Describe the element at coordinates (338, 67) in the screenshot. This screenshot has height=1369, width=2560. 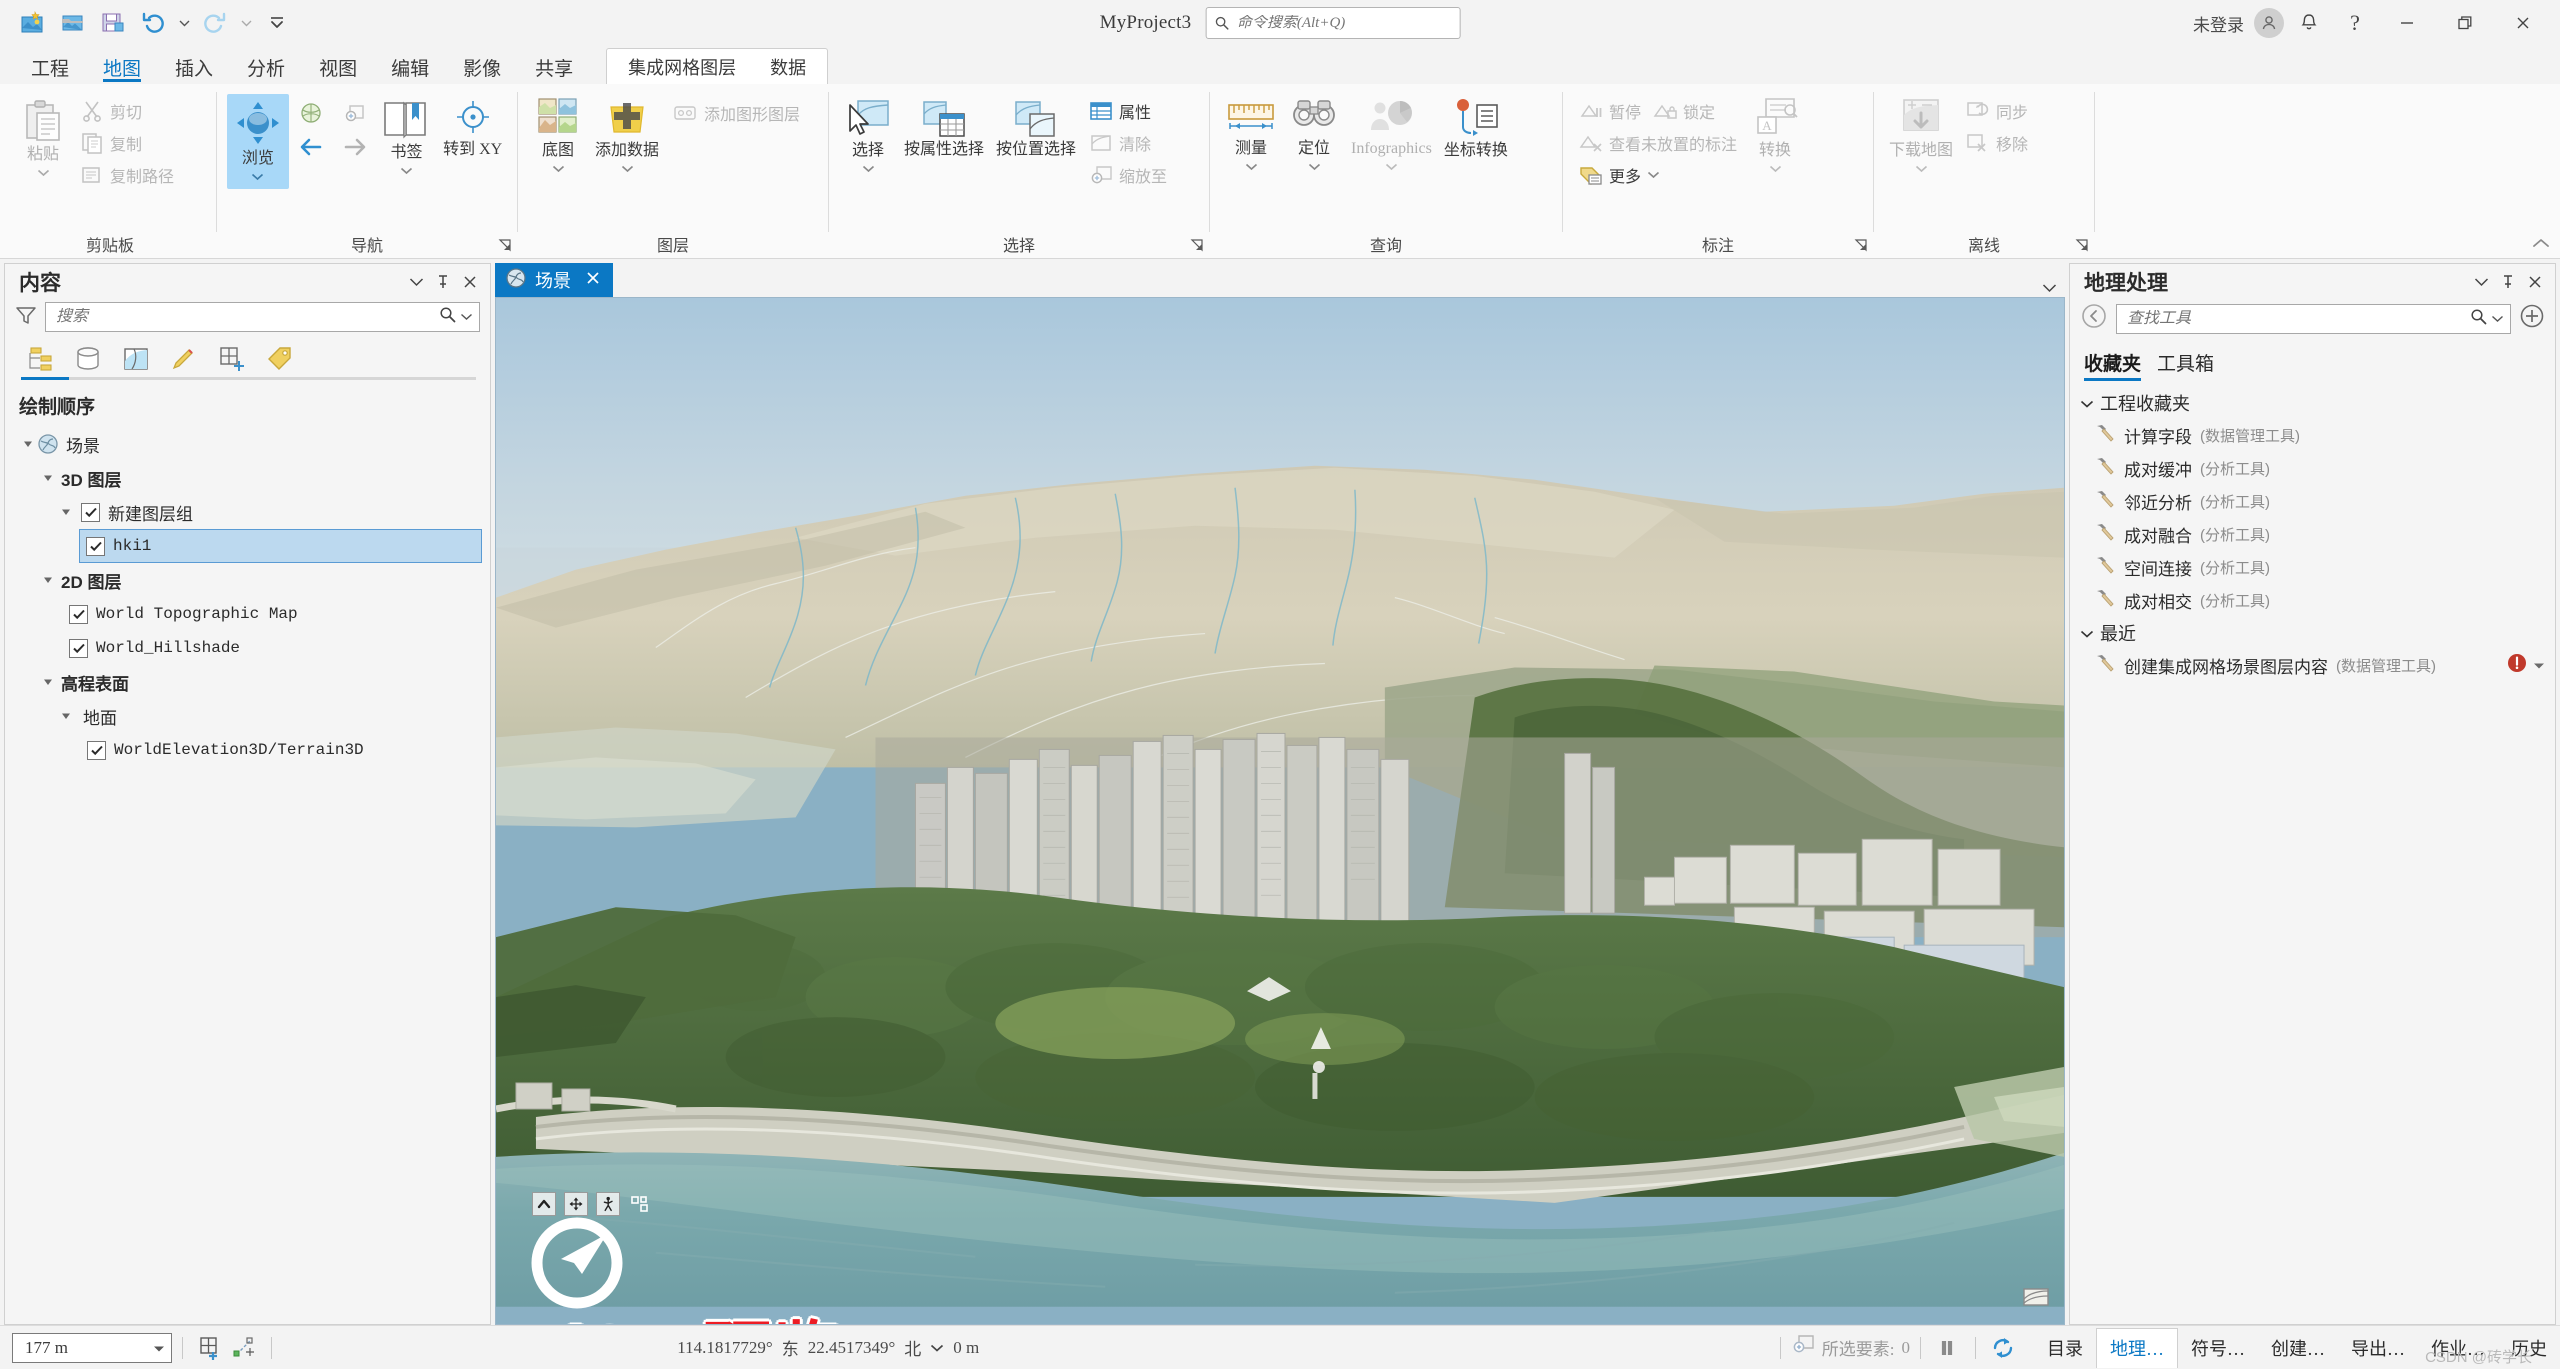
I see `ribbon-tab-view: 视图` at that location.